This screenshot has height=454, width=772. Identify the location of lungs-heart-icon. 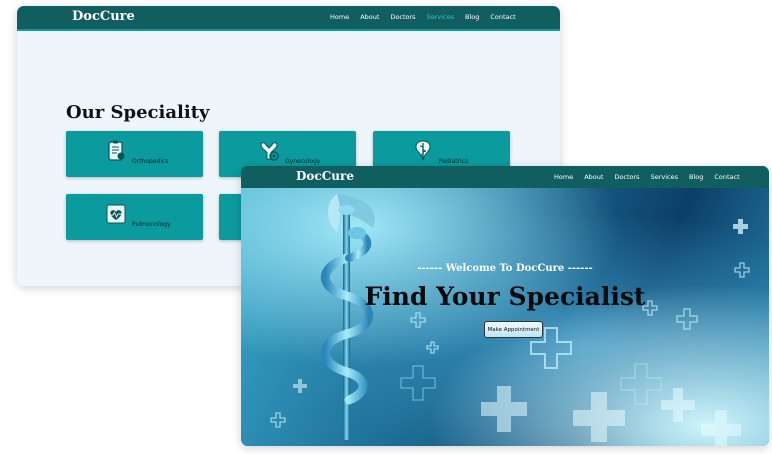
(116, 214).